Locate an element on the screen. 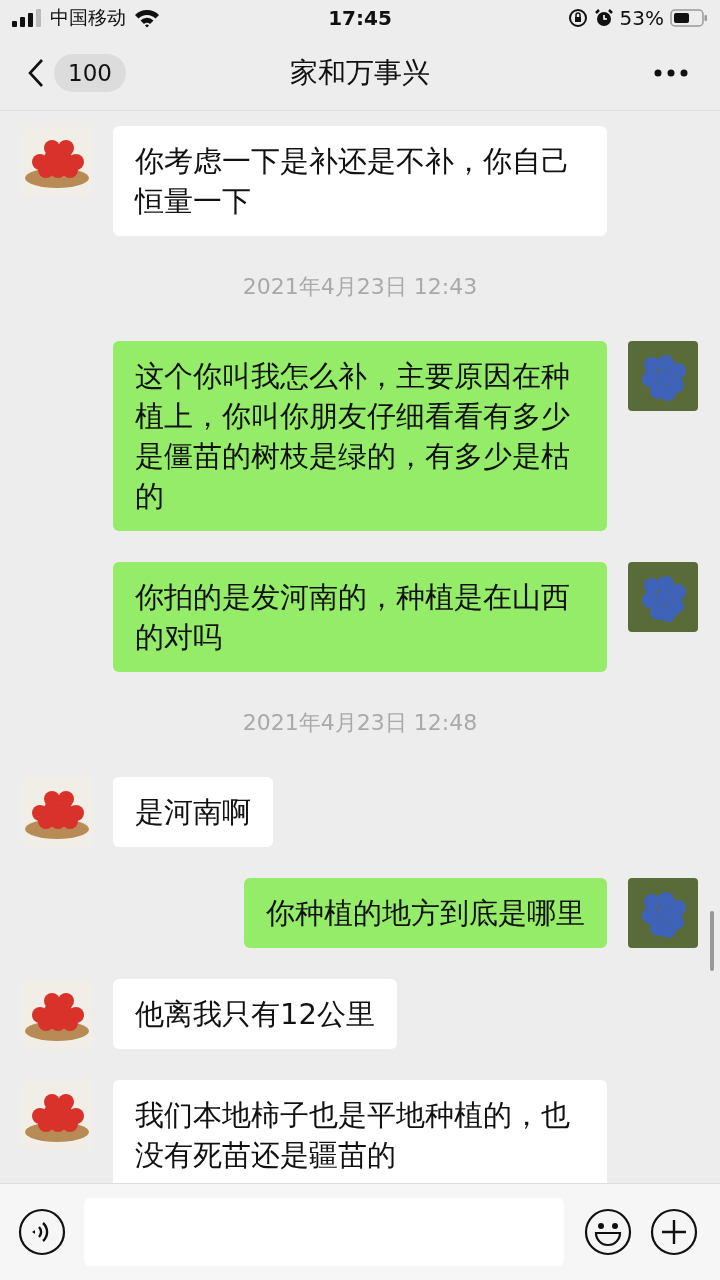  message-timestamp: 2021年4月23日 12:43 is located at coordinates (360, 287).